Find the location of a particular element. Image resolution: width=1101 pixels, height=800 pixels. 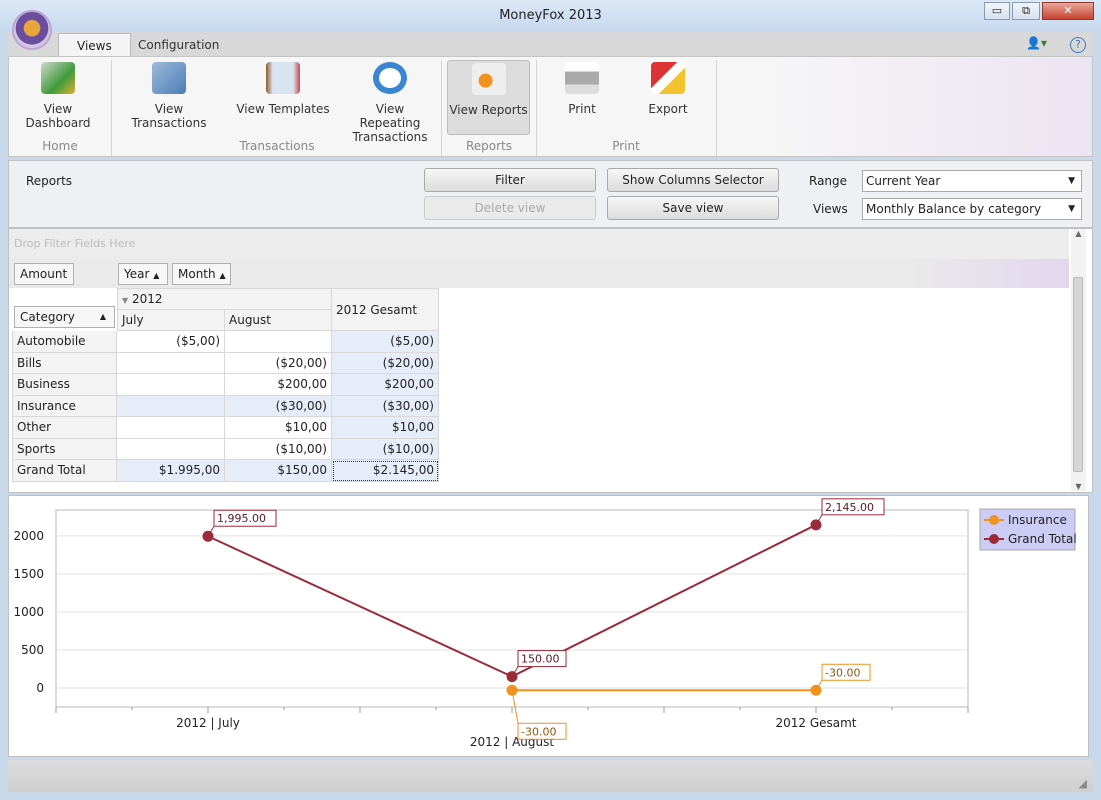

resize-grip-icon: ◢ is located at coordinates (1083, 783).